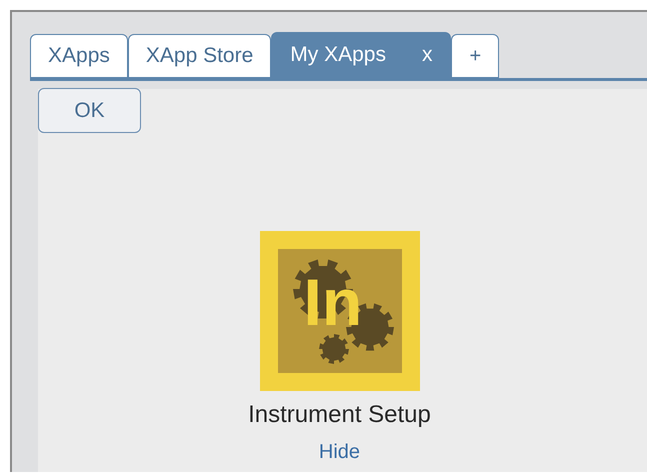 This screenshot has width=647, height=475. I want to click on hide-link: Hide, so click(339, 452).